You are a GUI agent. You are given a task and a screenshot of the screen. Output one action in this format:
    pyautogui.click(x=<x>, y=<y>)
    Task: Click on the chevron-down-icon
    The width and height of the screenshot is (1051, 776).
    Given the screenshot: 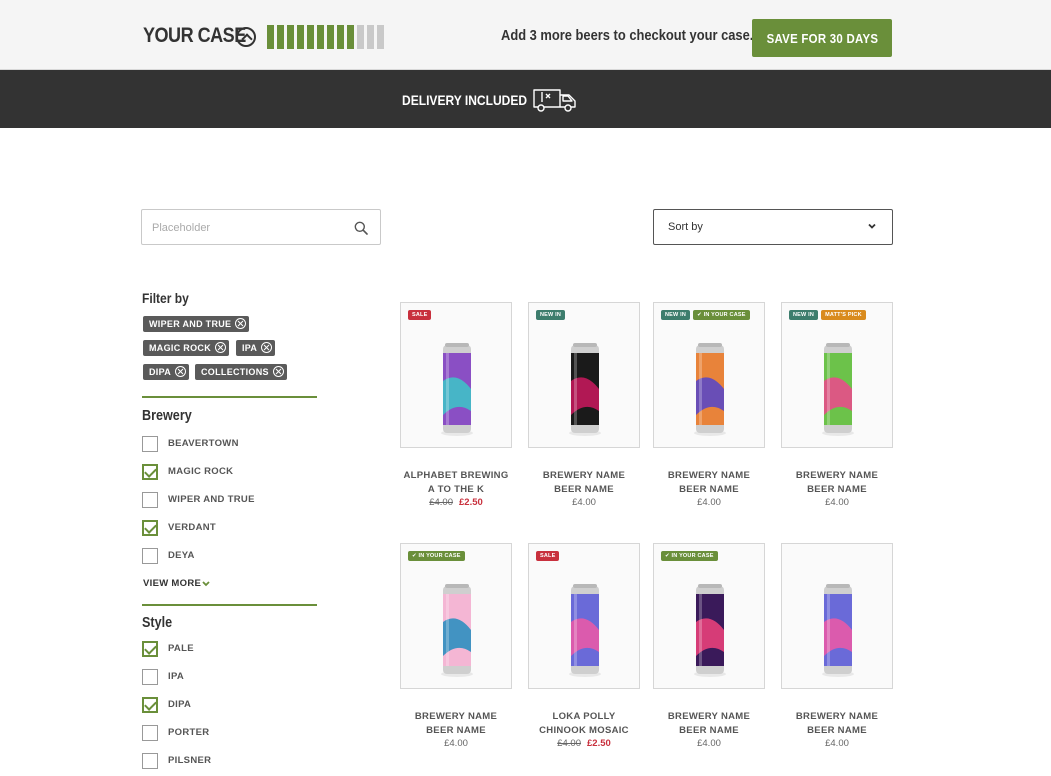 What is the action you would take?
    pyautogui.click(x=206, y=584)
    